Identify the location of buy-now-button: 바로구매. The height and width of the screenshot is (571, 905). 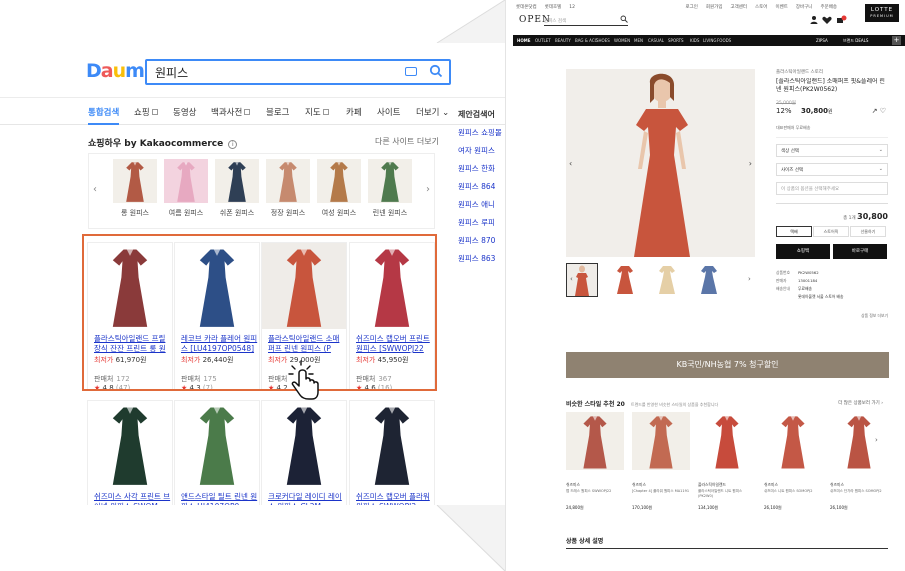
(860, 251).